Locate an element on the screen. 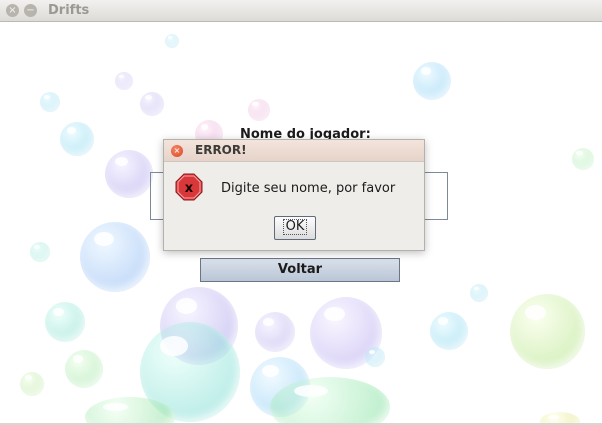 This screenshot has width=602, height=425. error-x-icon: x is located at coordinates (189, 187).